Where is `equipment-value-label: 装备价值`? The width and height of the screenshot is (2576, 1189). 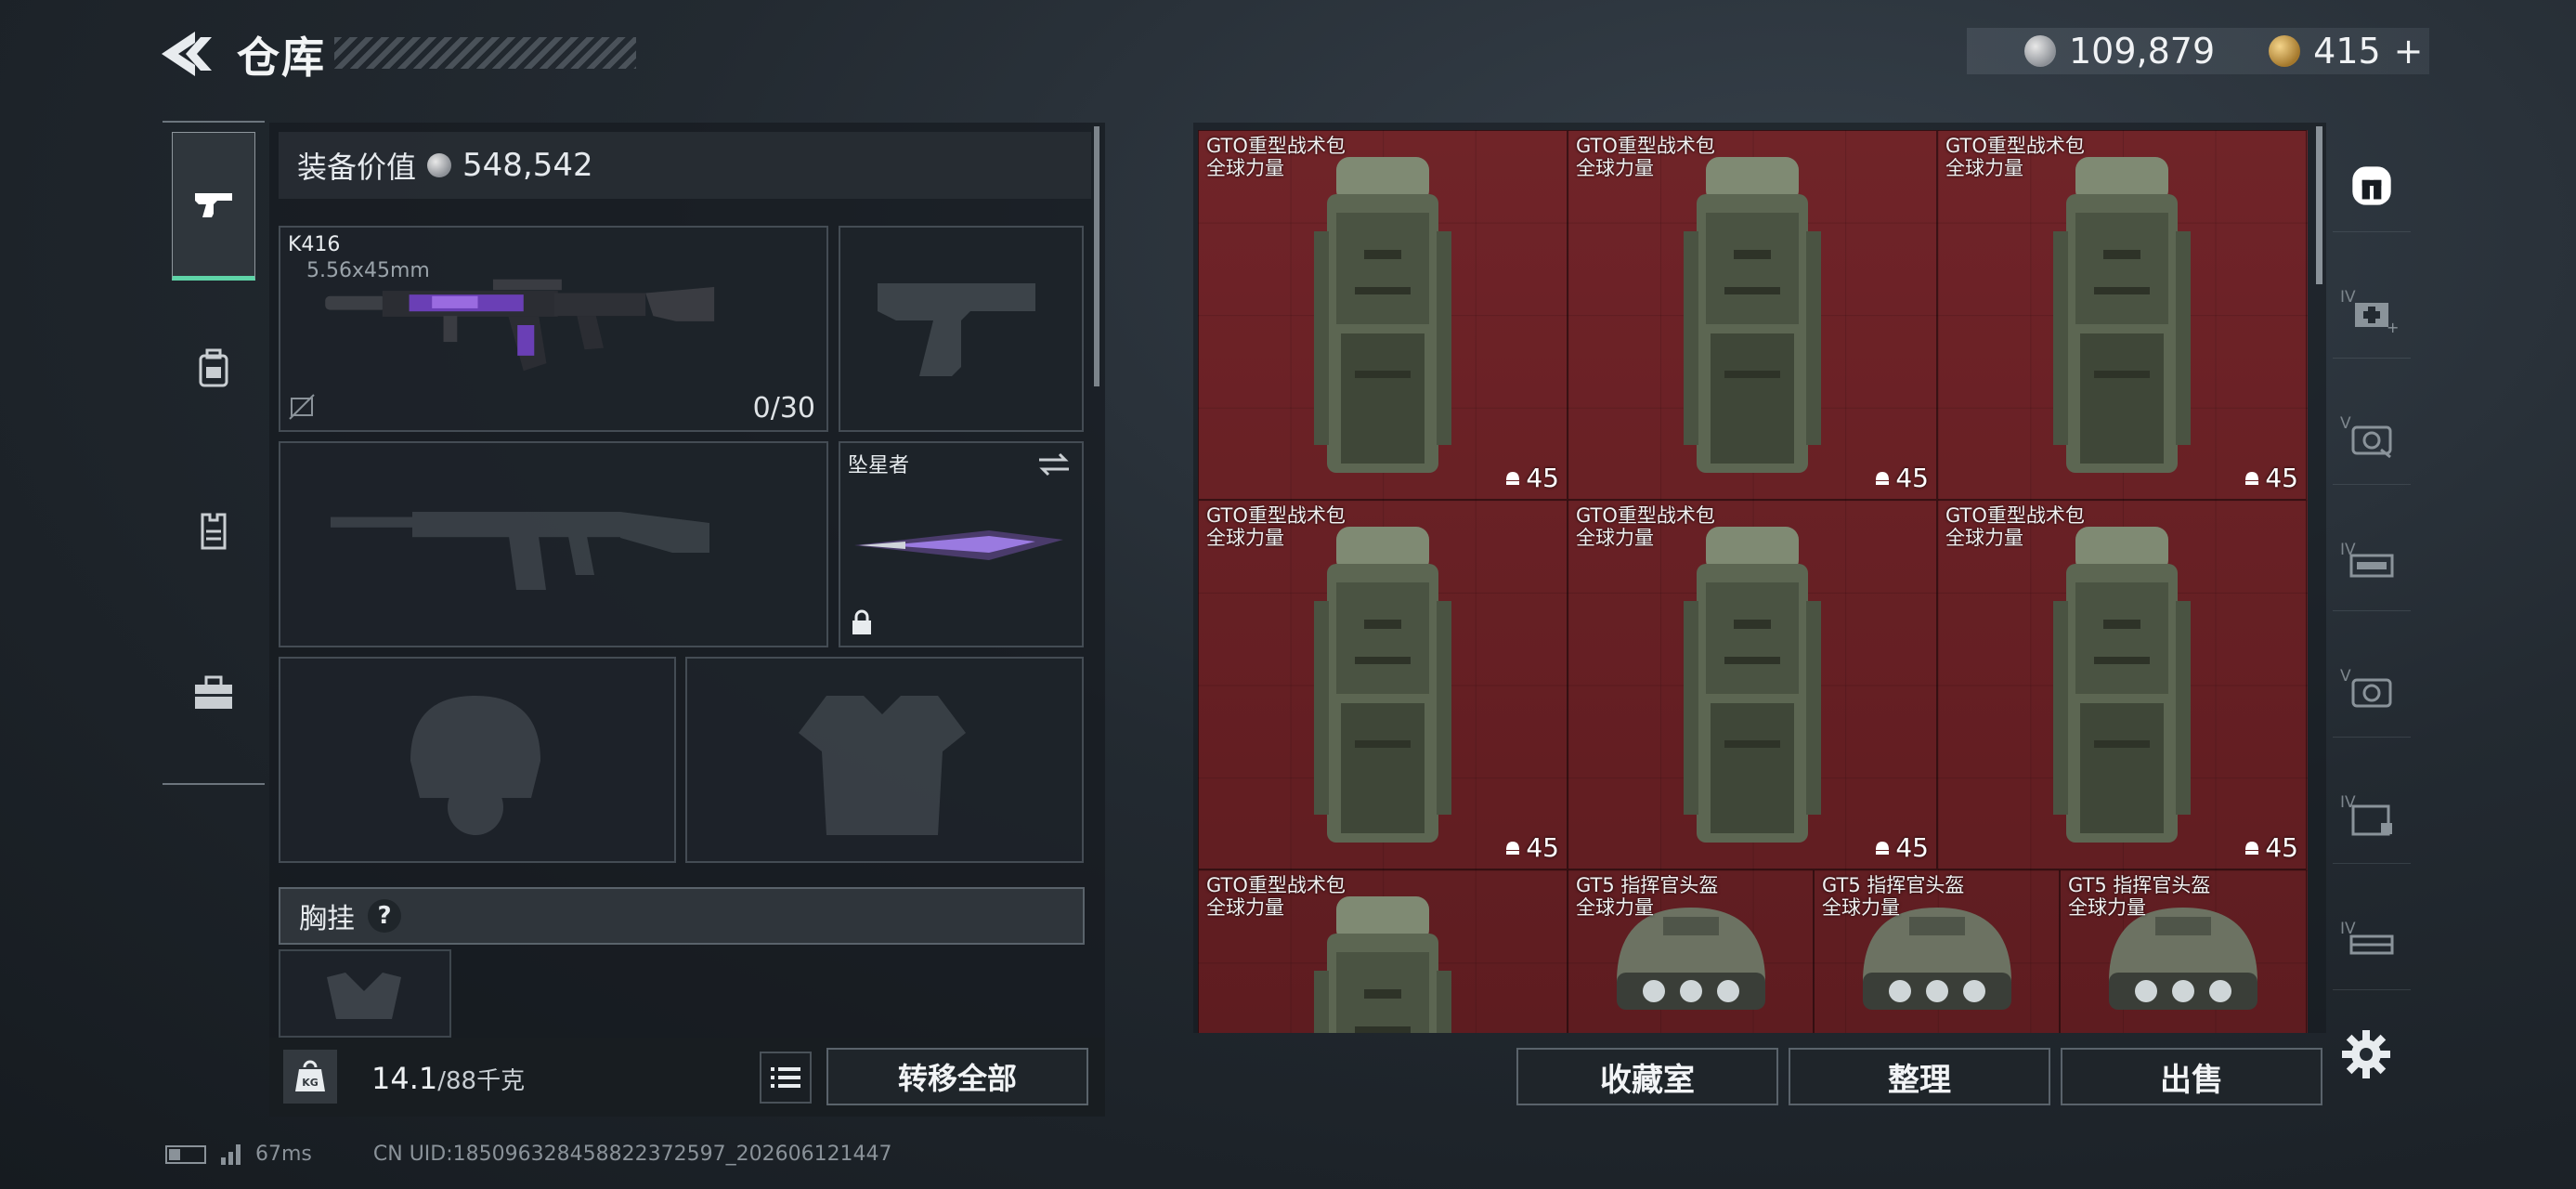
equipment-value-label: 装备价值 is located at coordinates (357, 167).